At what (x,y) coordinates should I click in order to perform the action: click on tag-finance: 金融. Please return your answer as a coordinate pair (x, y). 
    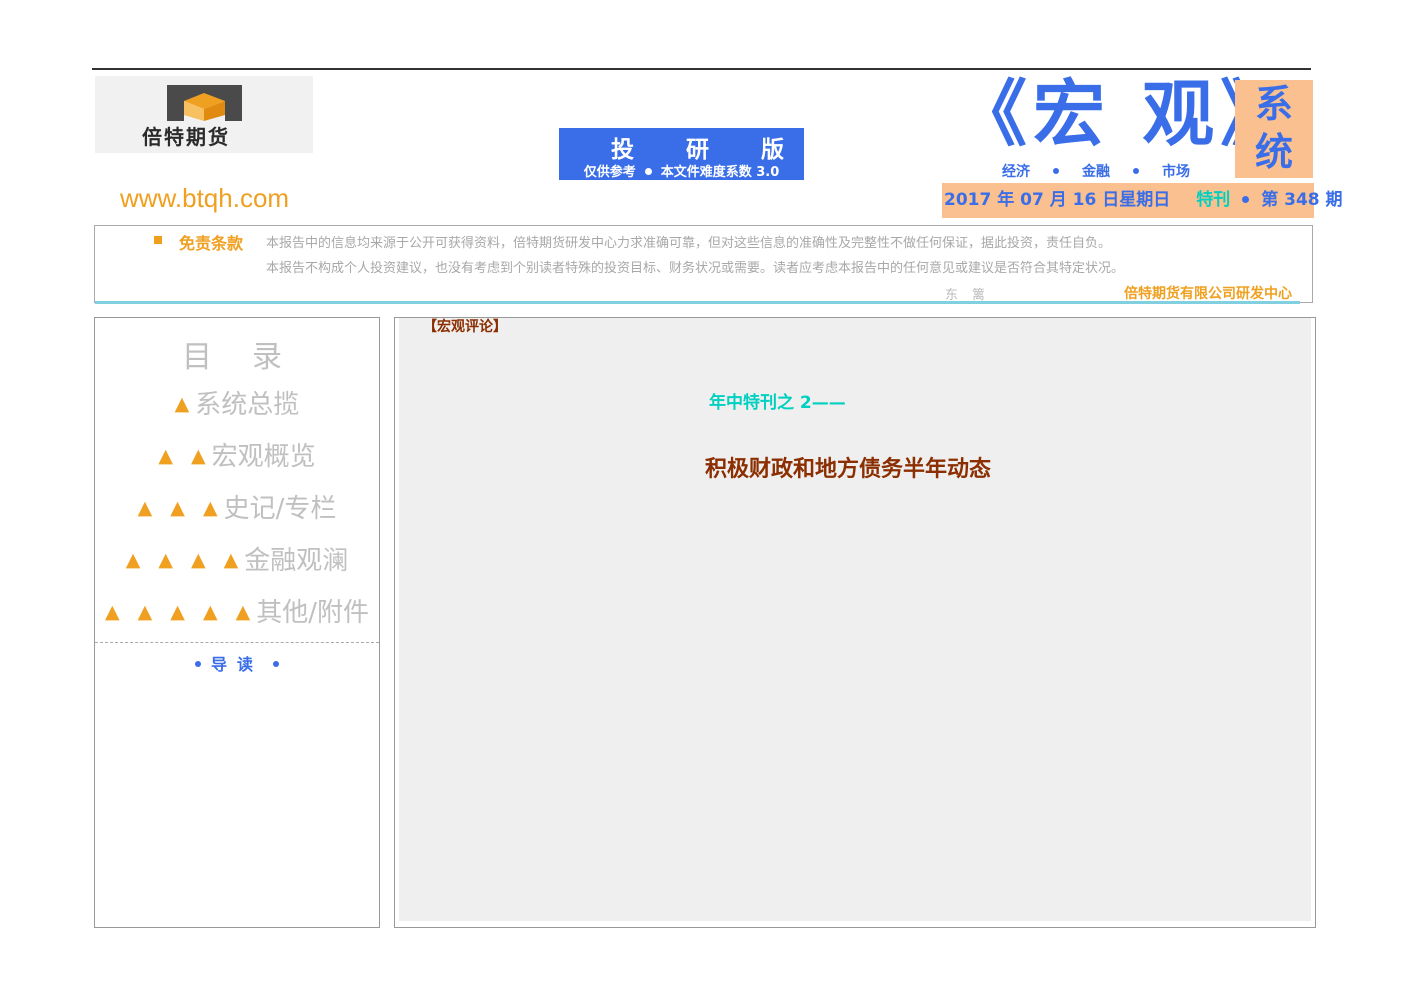
    Looking at the image, I should click on (1096, 172).